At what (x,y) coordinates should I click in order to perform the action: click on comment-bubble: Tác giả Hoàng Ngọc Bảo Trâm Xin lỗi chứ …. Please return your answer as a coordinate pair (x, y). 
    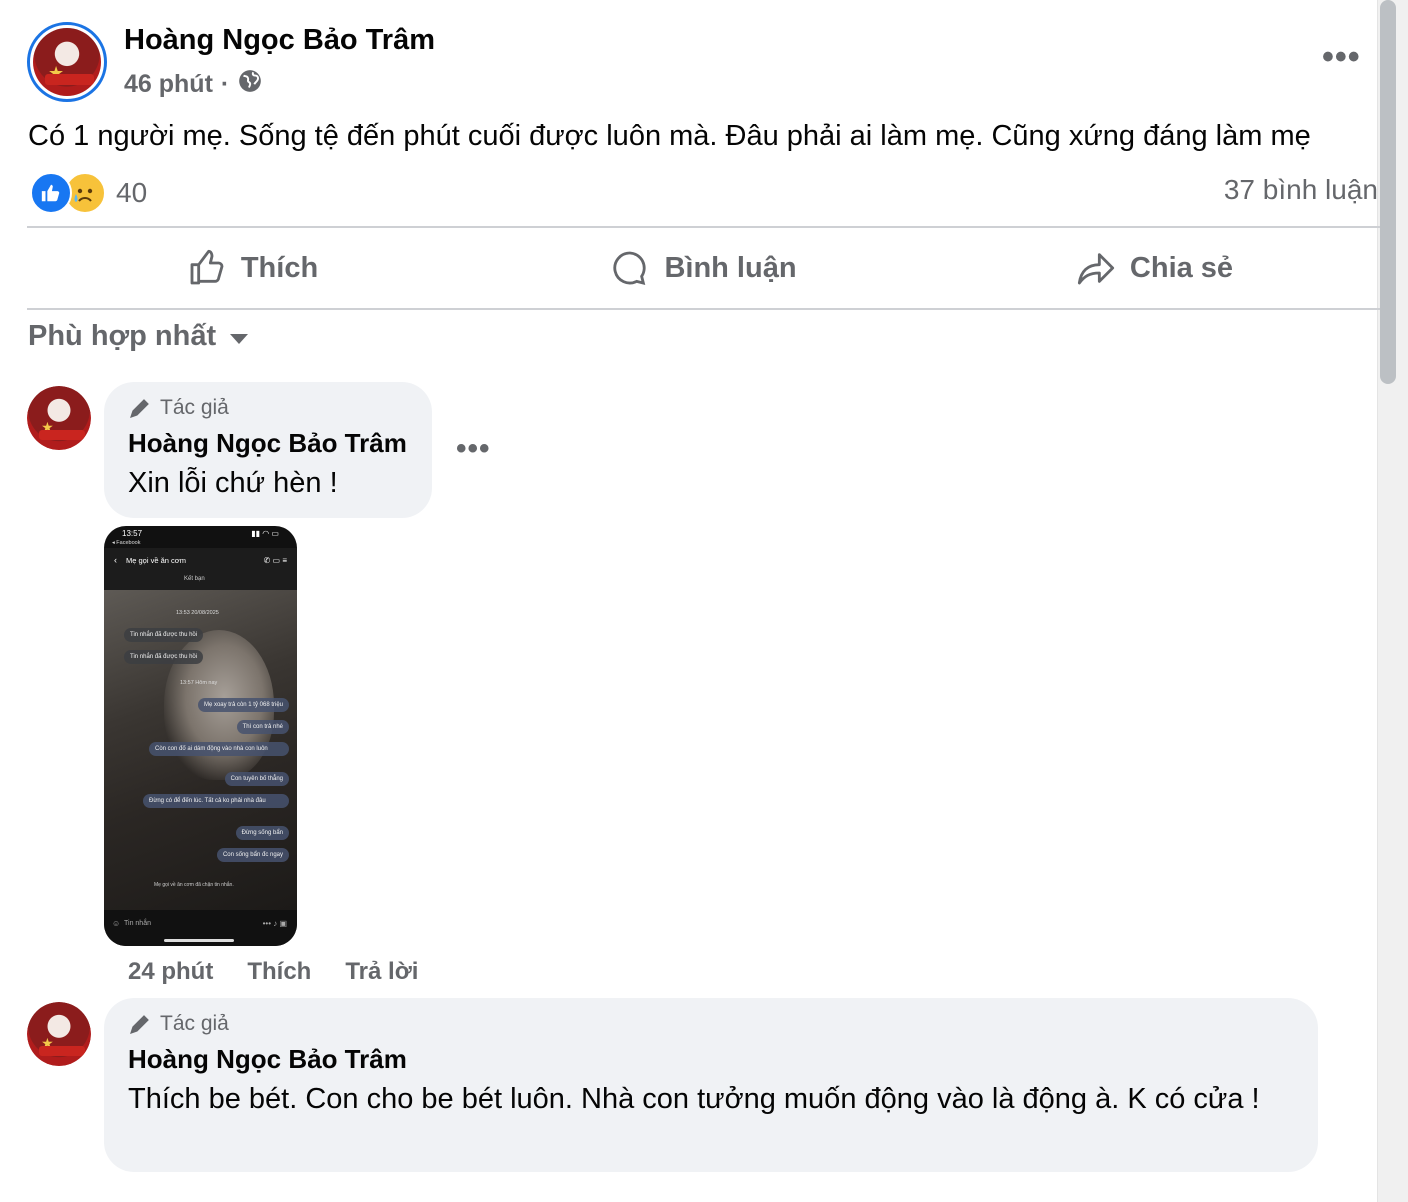
    Looking at the image, I should click on (268, 450).